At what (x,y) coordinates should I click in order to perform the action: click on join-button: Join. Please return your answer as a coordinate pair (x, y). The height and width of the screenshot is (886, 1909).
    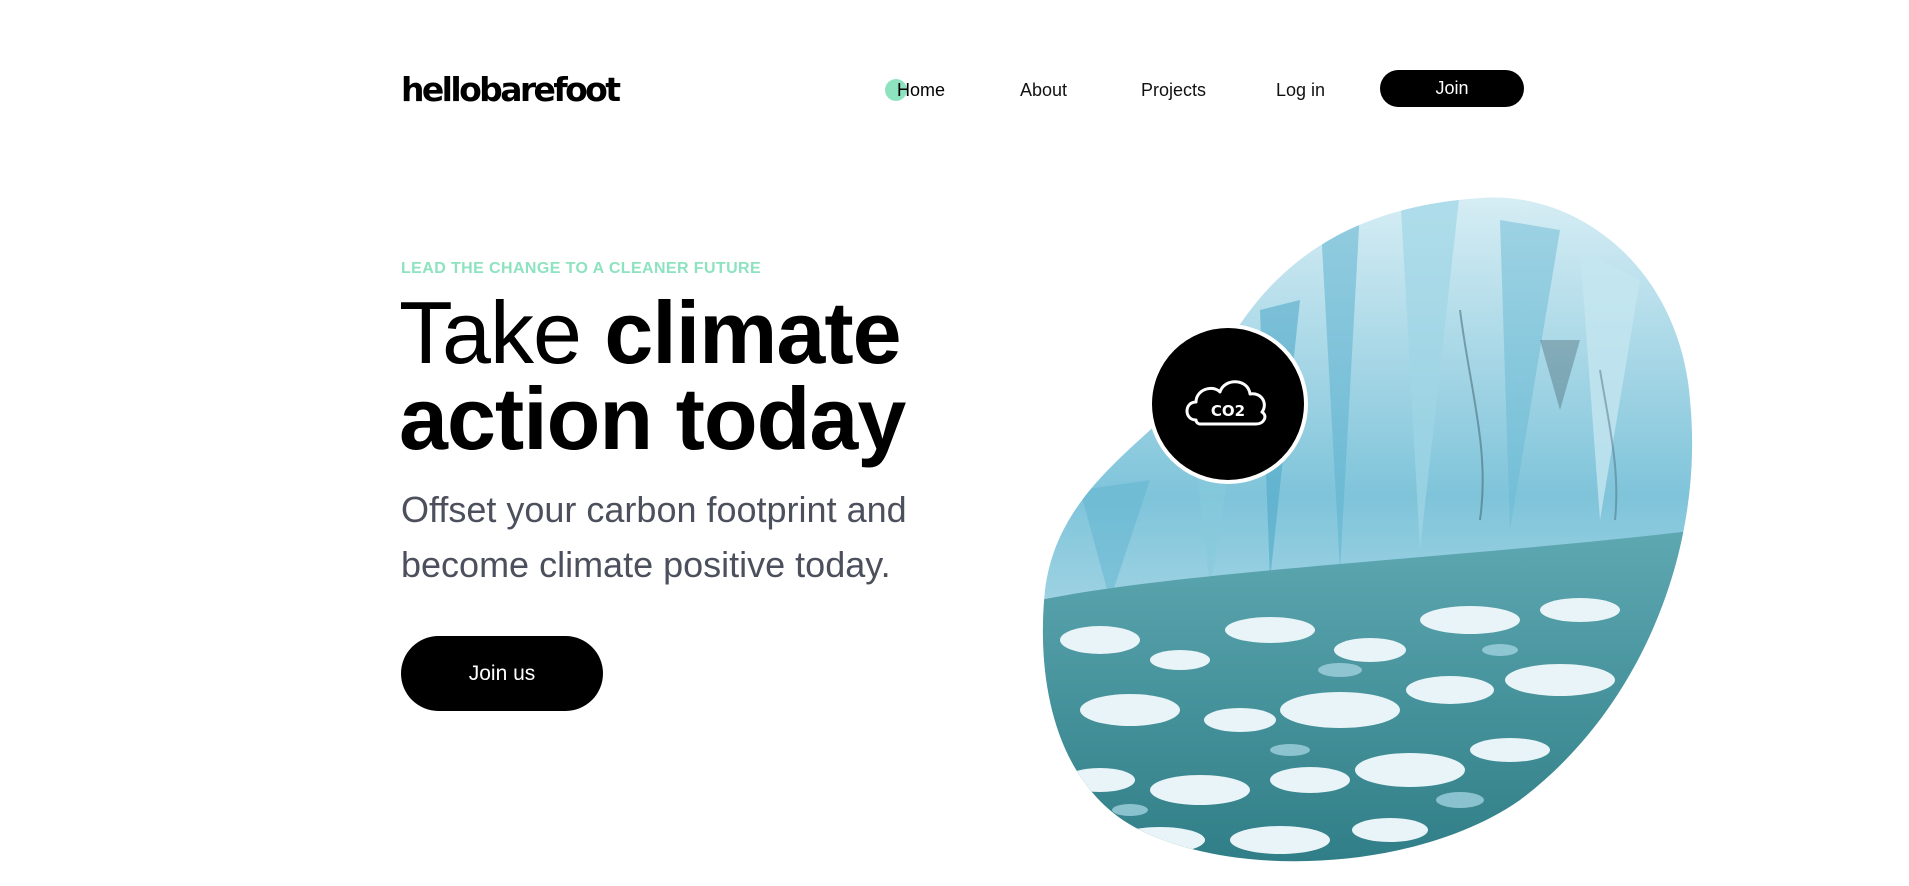
    Looking at the image, I should click on (1452, 88).